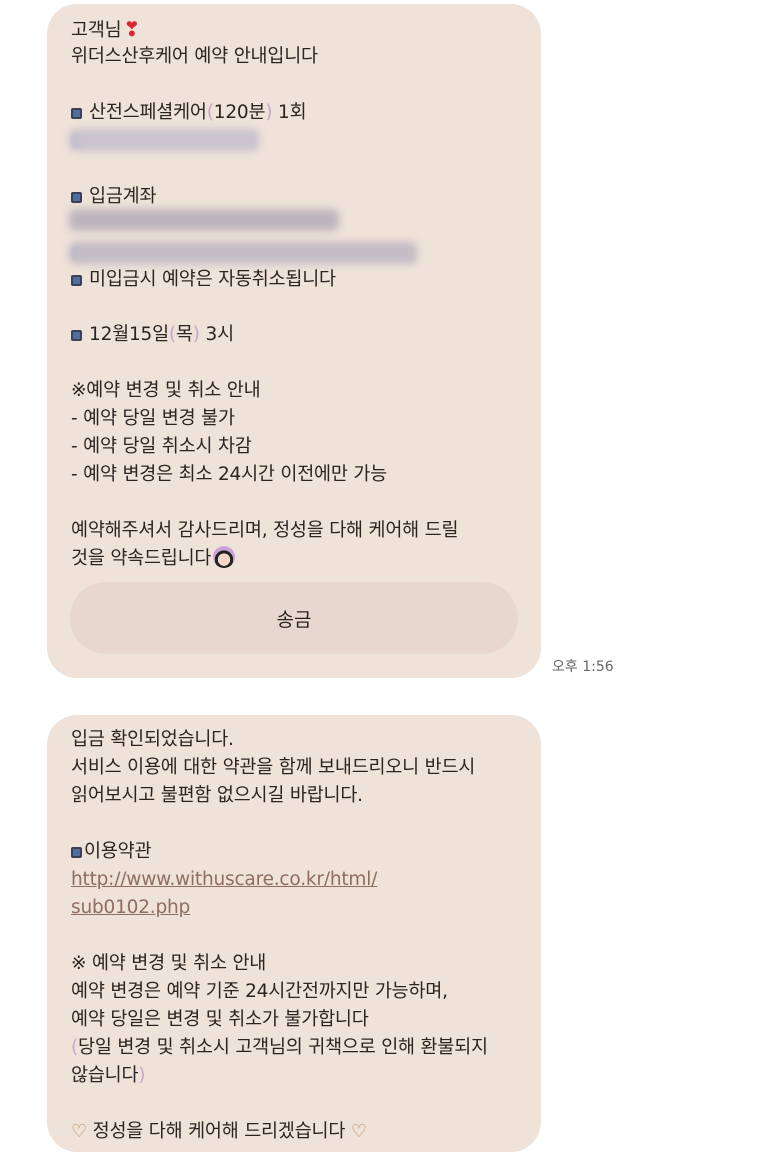 This screenshot has width=773, height=1162. Describe the element at coordinates (123, 196) in the screenshot. I see `deposit-label: 입금계좌` at that location.